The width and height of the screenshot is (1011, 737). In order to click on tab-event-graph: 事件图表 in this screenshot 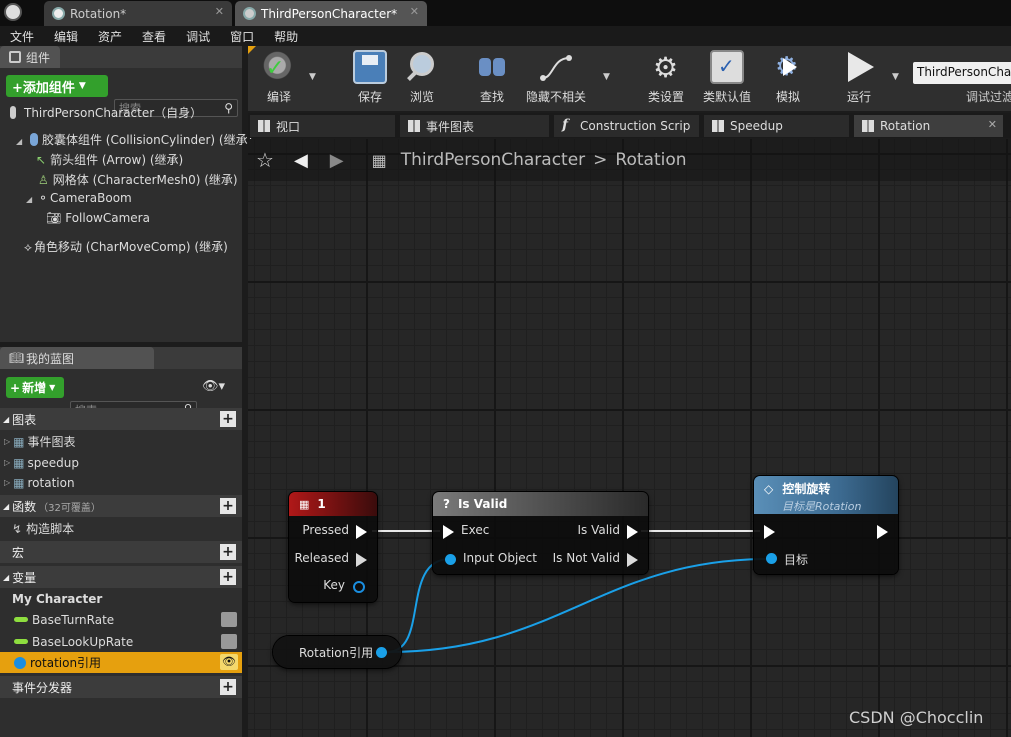, I will do `click(475, 126)`.